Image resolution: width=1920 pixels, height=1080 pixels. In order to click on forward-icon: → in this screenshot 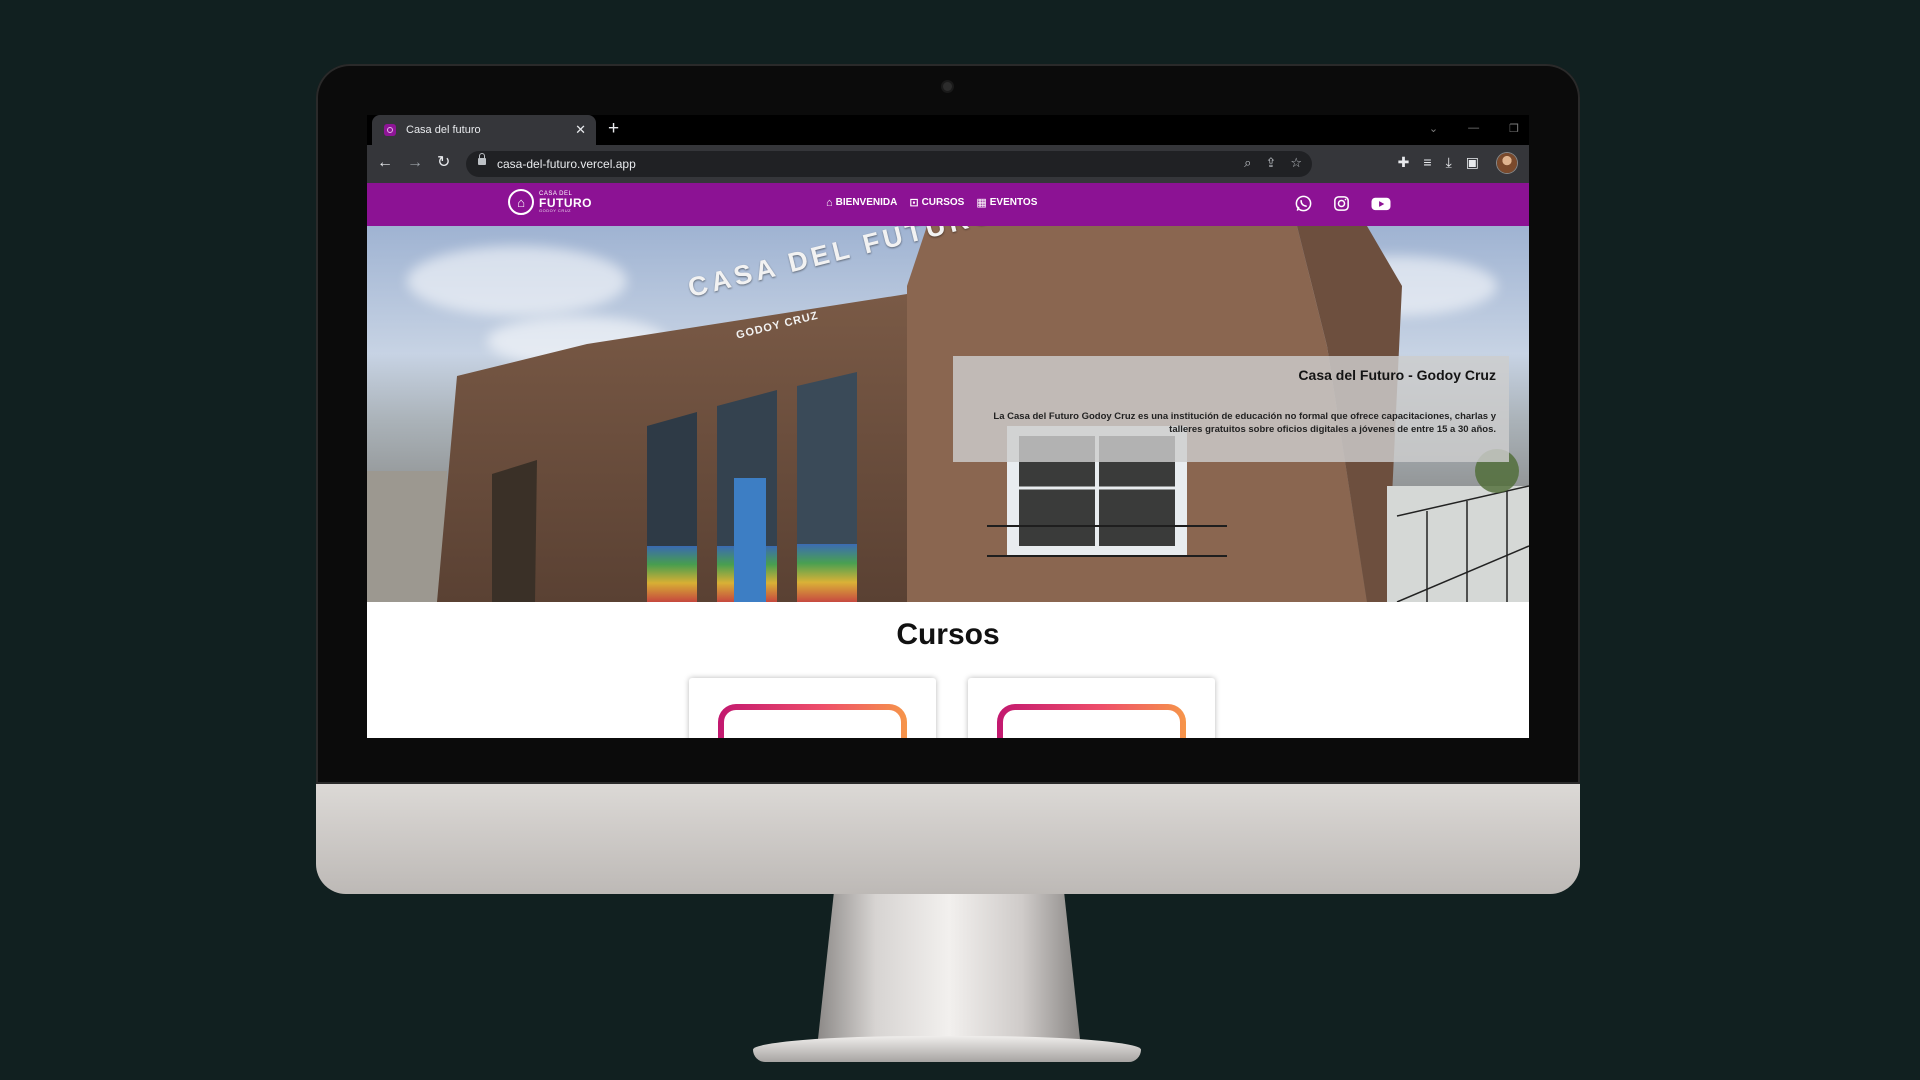, I will do `click(415, 163)`.